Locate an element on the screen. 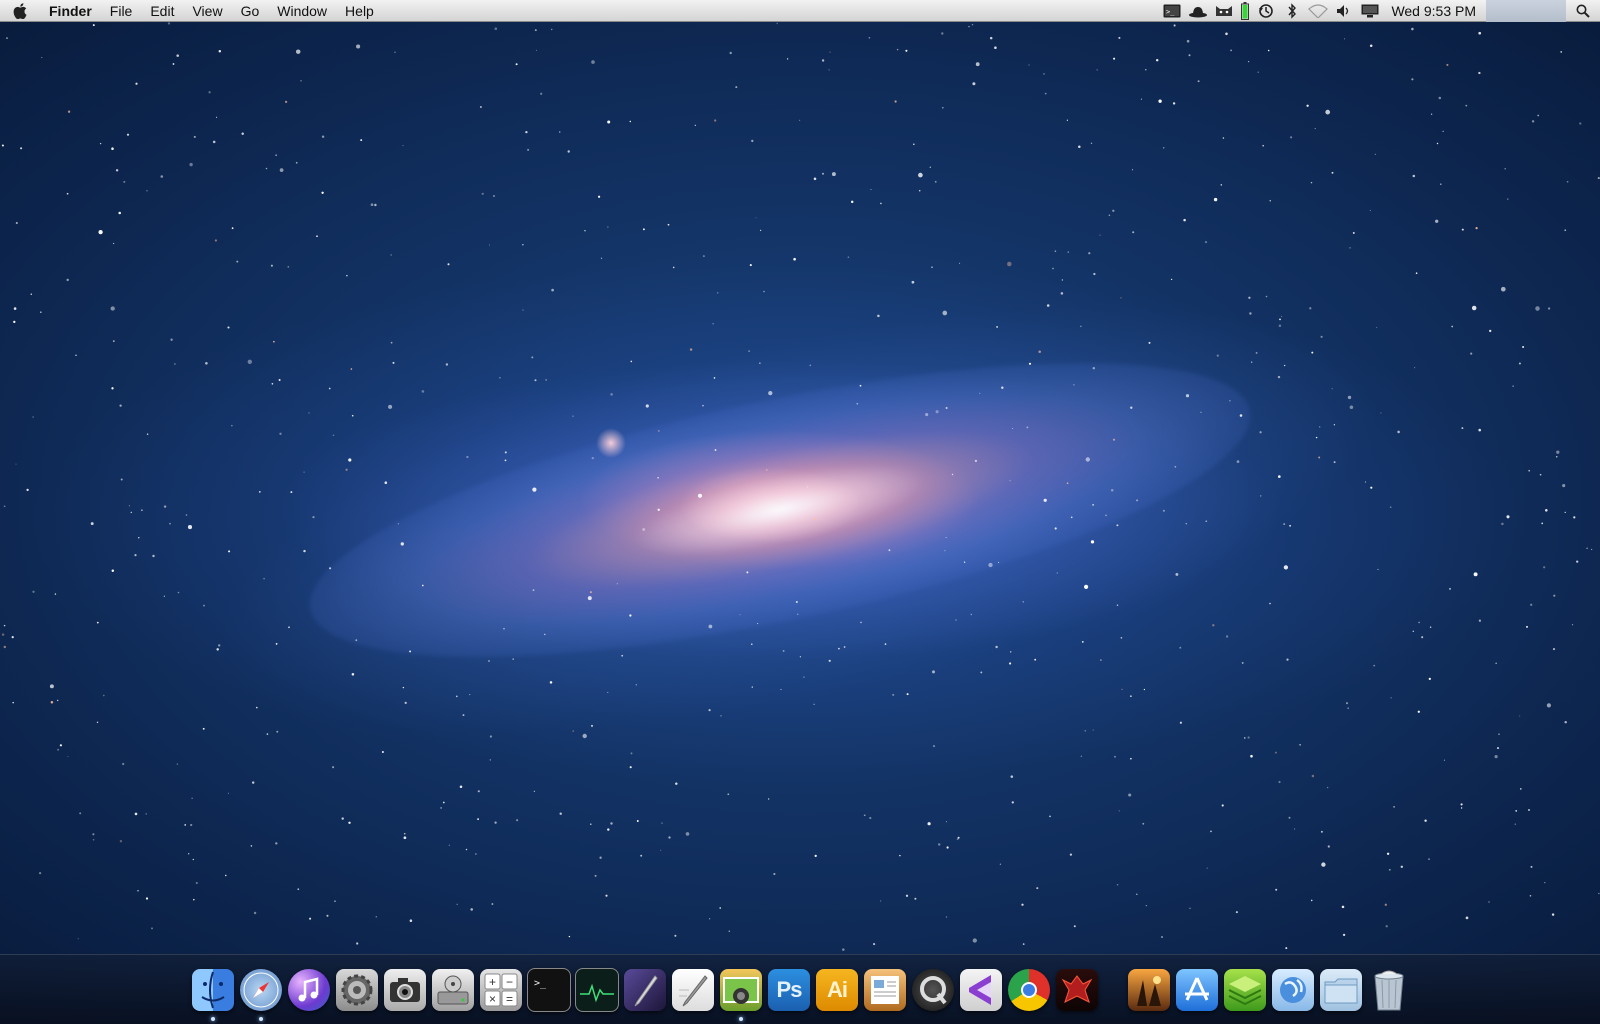 Image resolution: width=1600 pixels, height=1024 pixels. menu-file: File is located at coordinates (121, 11).